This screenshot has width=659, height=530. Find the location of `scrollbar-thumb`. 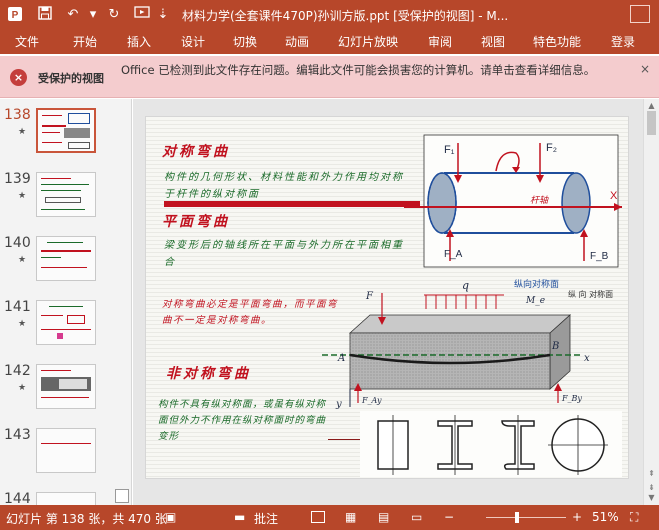

scrollbar-thumb is located at coordinates (651, 123).